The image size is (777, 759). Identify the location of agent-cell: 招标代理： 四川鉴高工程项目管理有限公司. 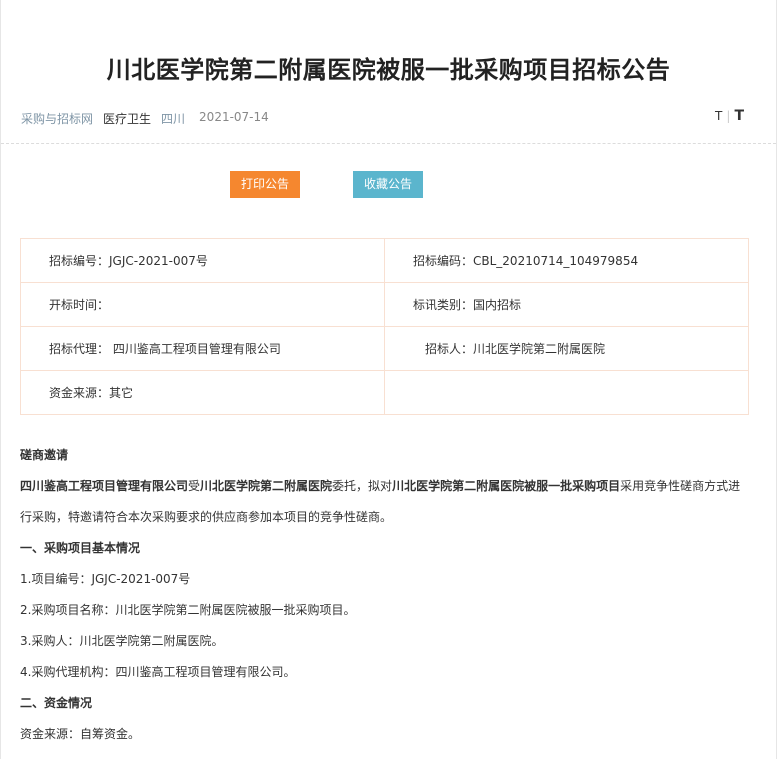
(202, 348).